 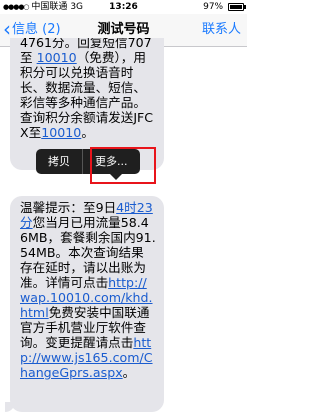 I want to click on back-button-label: 信息 (2), so click(x=36, y=29).